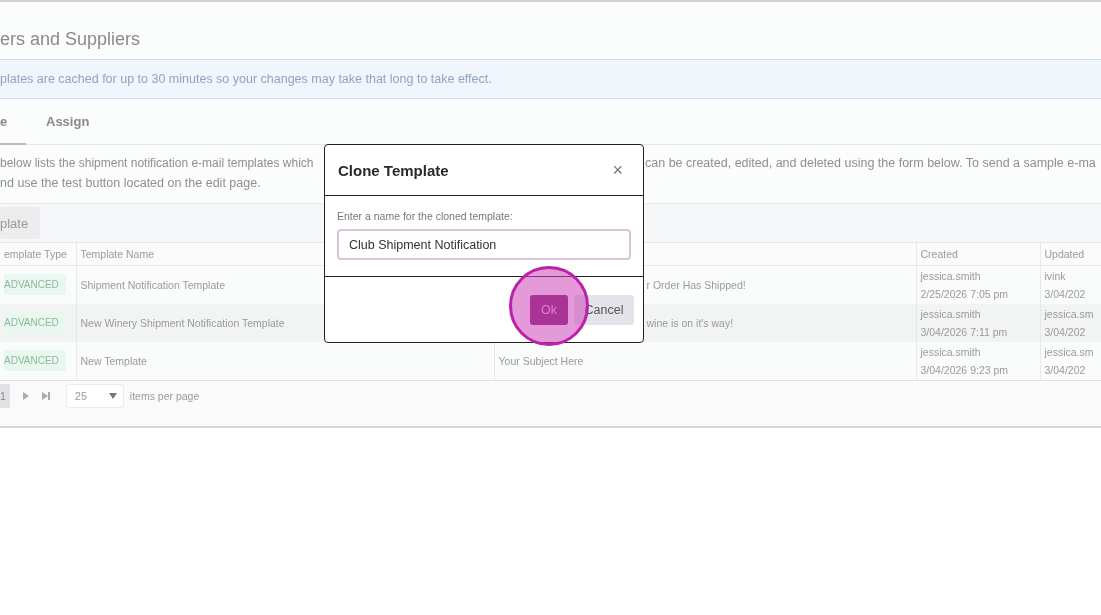  Describe the element at coordinates (617, 170) in the screenshot. I see `close-button: ×` at that location.